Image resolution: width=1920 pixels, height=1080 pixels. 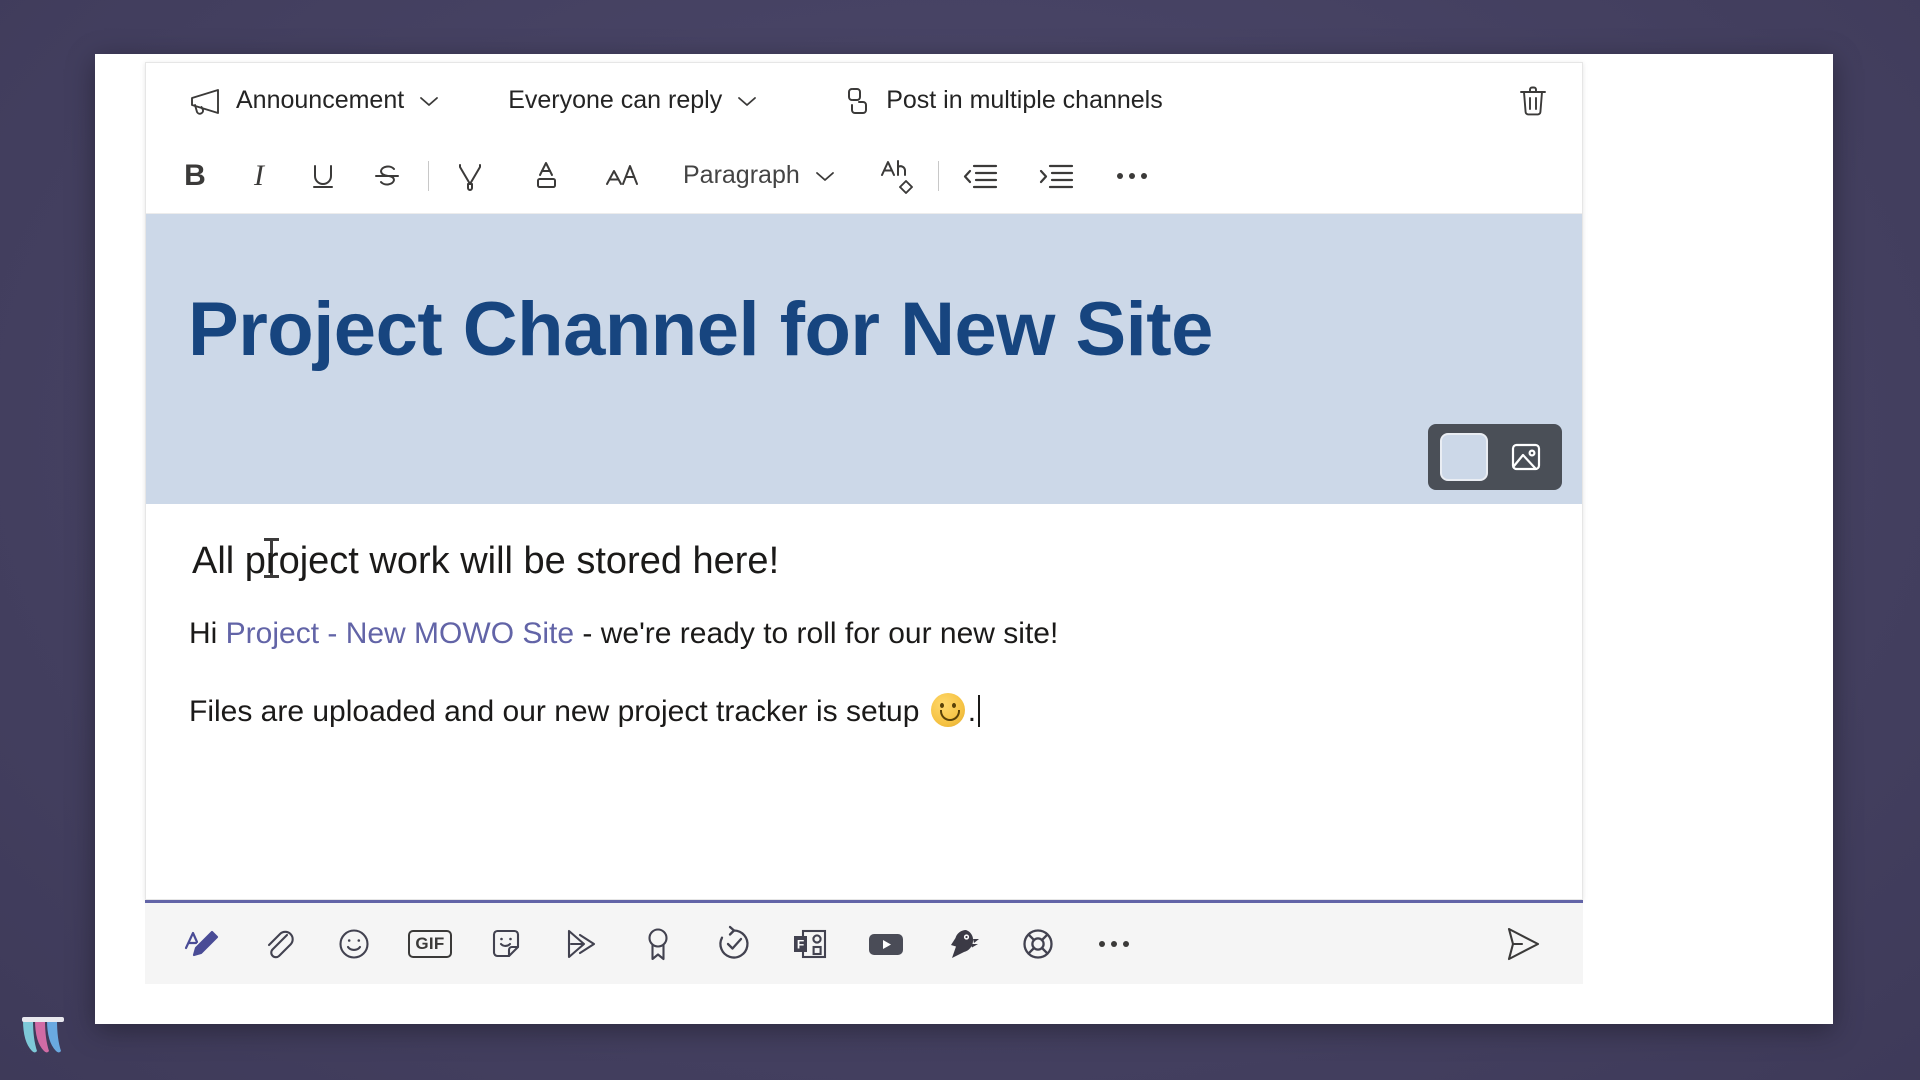 I want to click on decrease-indent-icon, so click(x=980, y=176).